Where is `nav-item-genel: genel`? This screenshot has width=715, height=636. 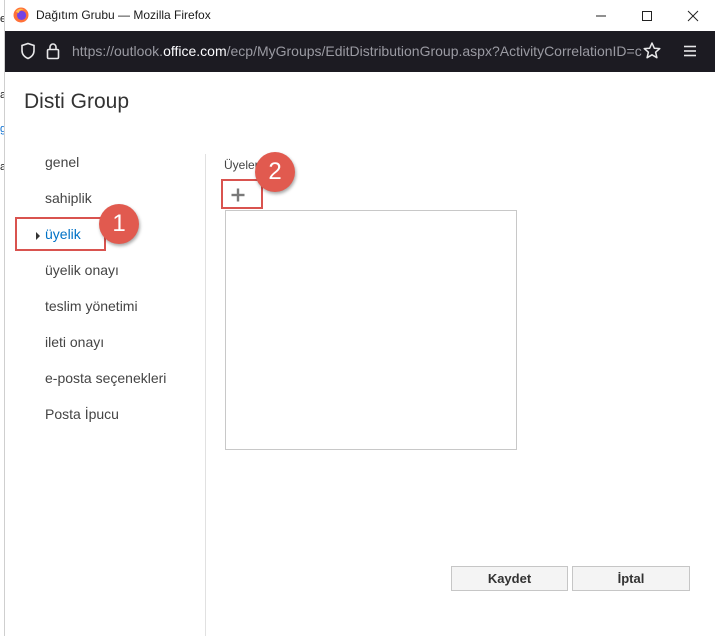
nav-item-genel: genel is located at coordinates (62, 162).